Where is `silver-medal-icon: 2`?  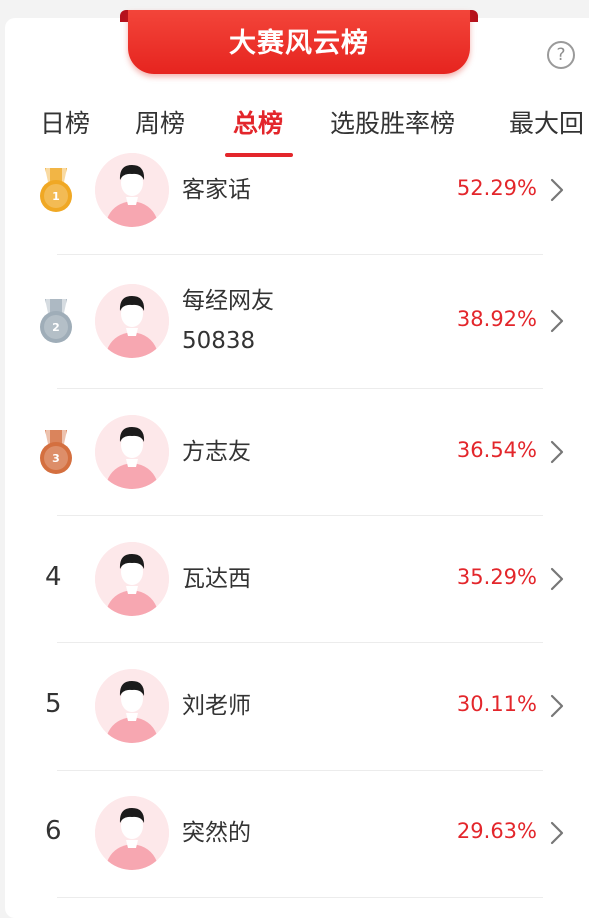 silver-medal-icon: 2 is located at coordinates (56, 321).